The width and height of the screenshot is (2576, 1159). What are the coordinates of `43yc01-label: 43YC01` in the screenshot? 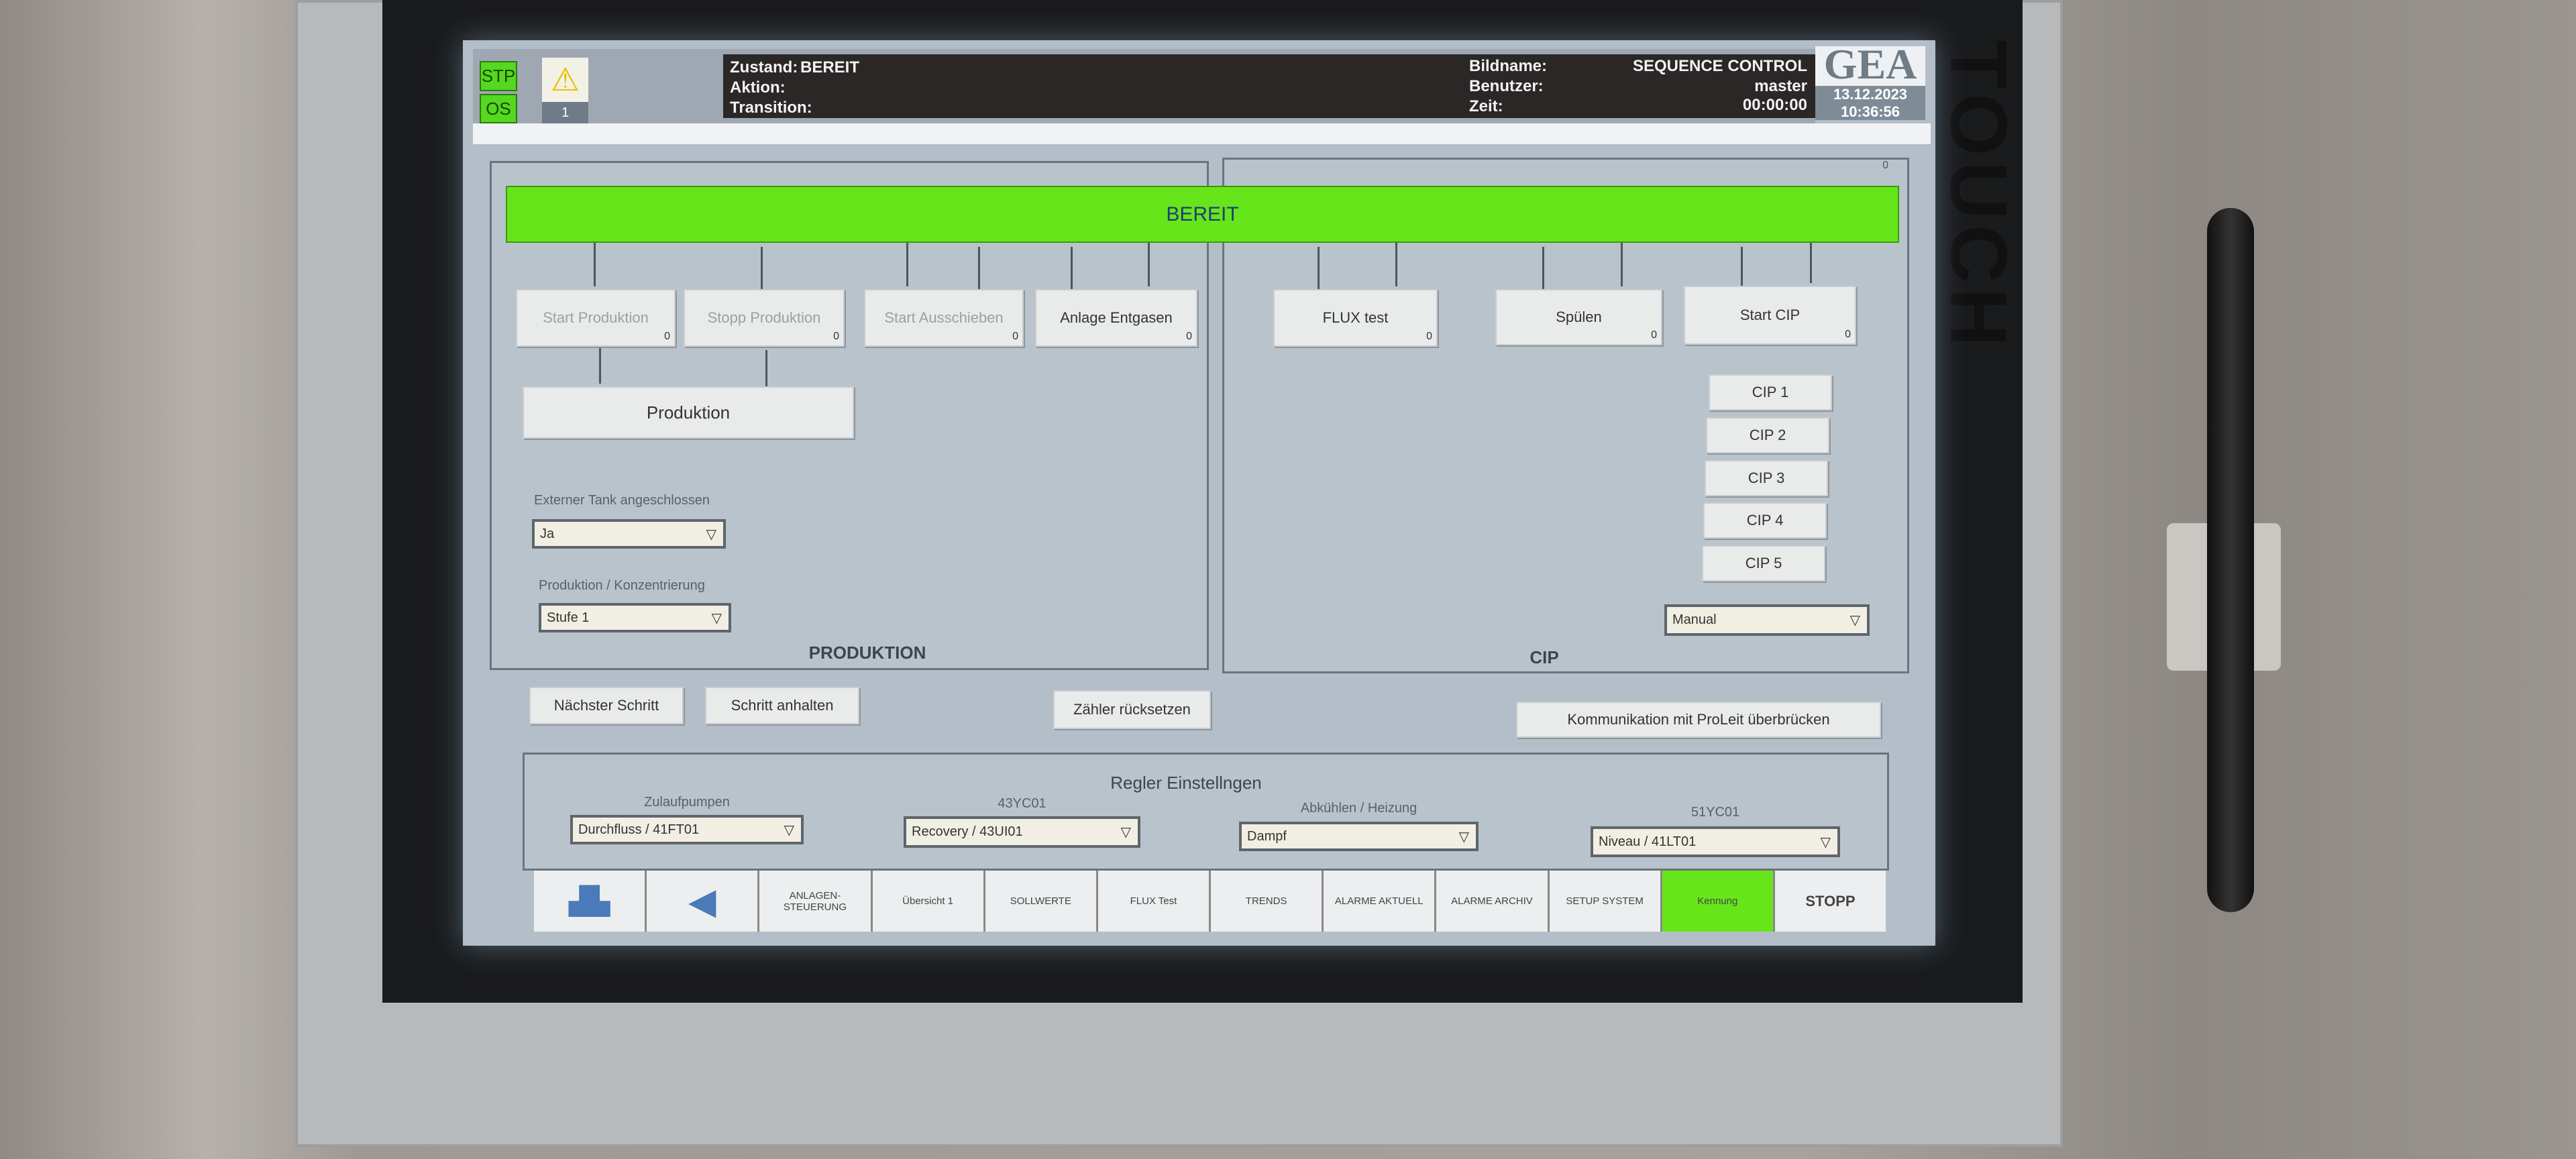 It's located at (1022, 803).